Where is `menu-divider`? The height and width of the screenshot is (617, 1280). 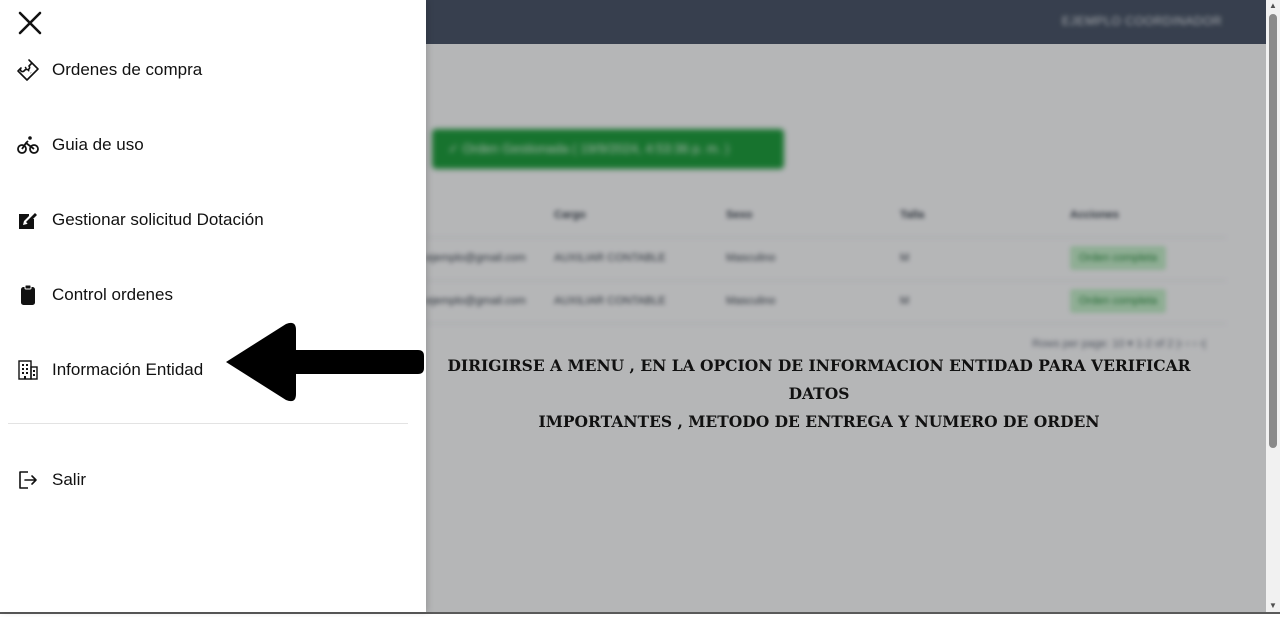
menu-divider is located at coordinates (208, 423).